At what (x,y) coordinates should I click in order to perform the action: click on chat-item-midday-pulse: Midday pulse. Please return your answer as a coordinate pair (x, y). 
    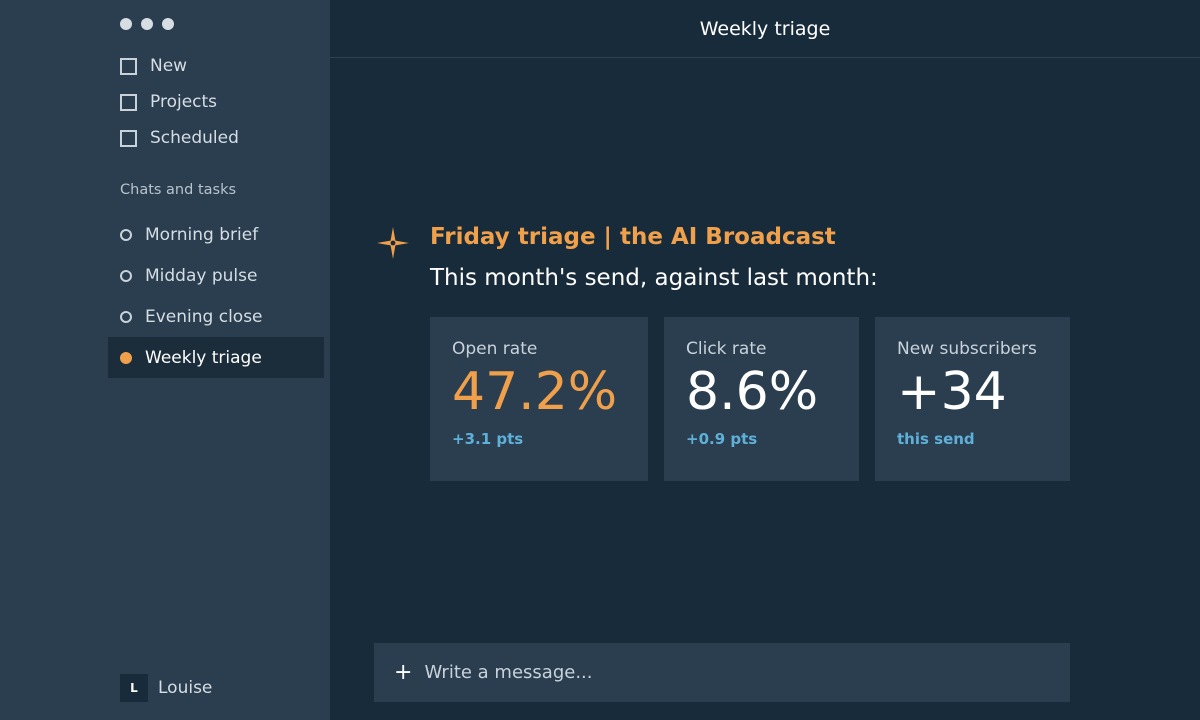
    Looking at the image, I should click on (216, 275).